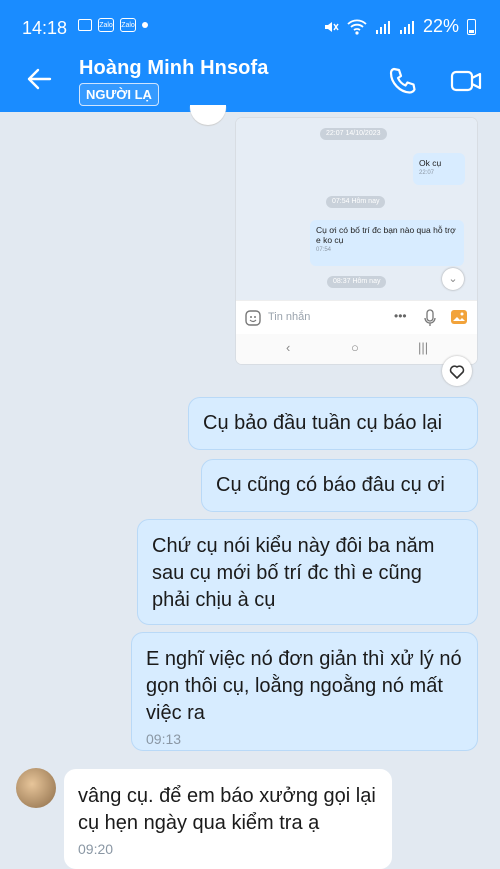  I want to click on status-bar: 14:18 Zalo Zalo 22%, so click(250, 25).